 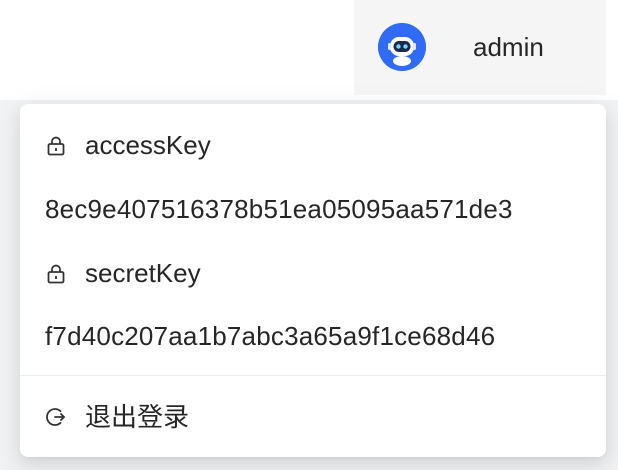 I want to click on menu-item-accesskey: accessKey, so click(x=313, y=145).